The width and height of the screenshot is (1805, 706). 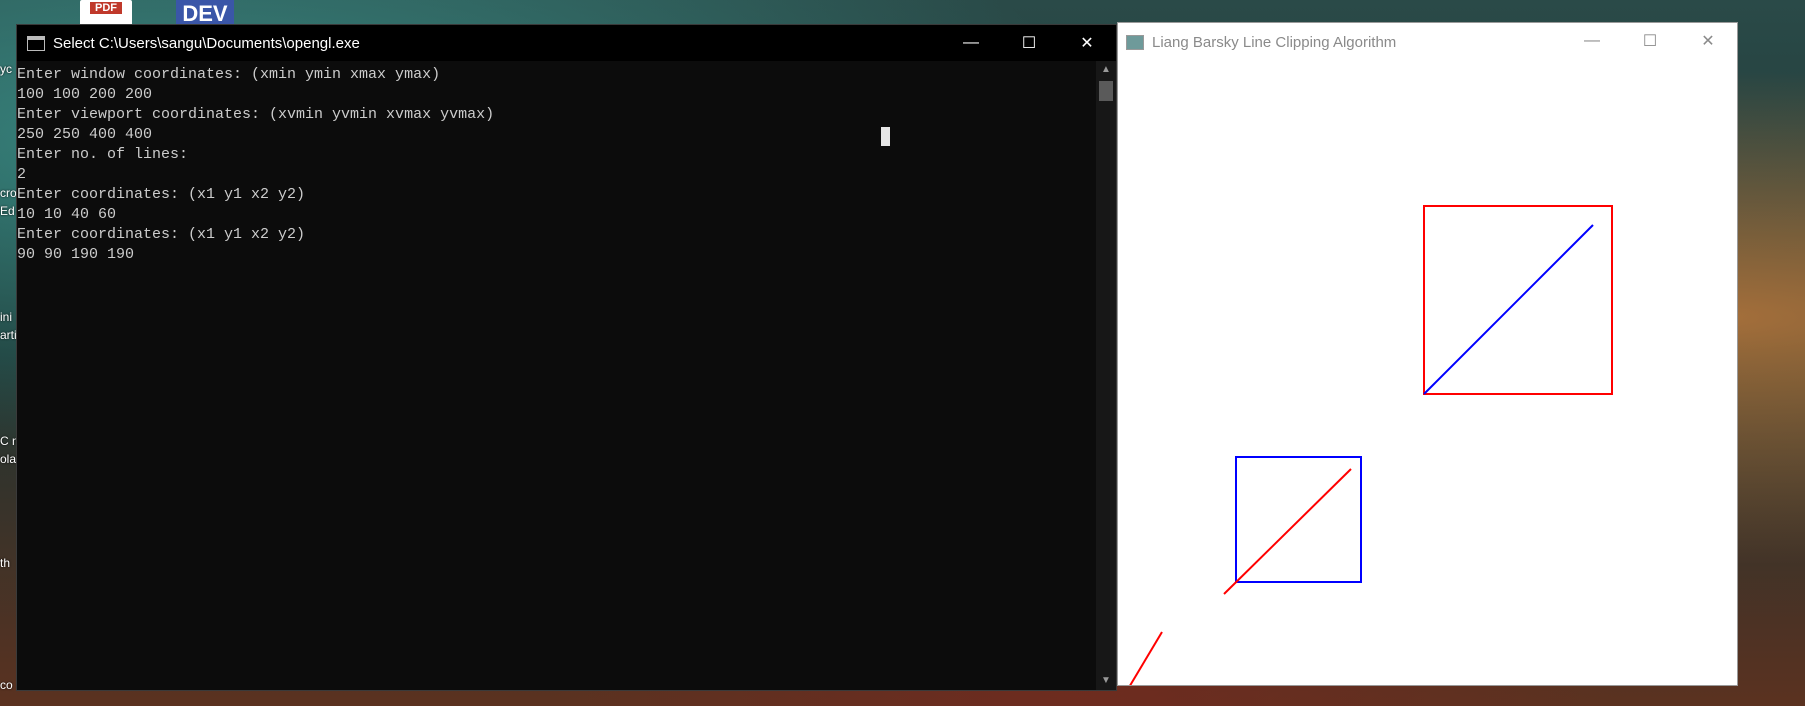 I want to click on scroll-down-arrow-icon: ▼, so click(x=1106, y=681).